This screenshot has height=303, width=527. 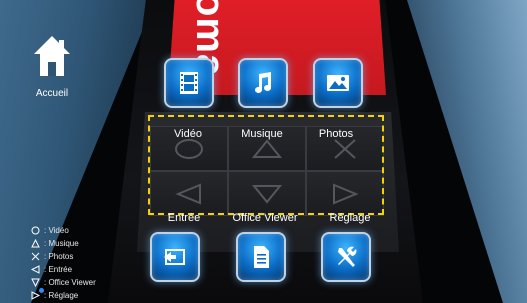 I want to click on circle-icon, so click(x=35, y=230).